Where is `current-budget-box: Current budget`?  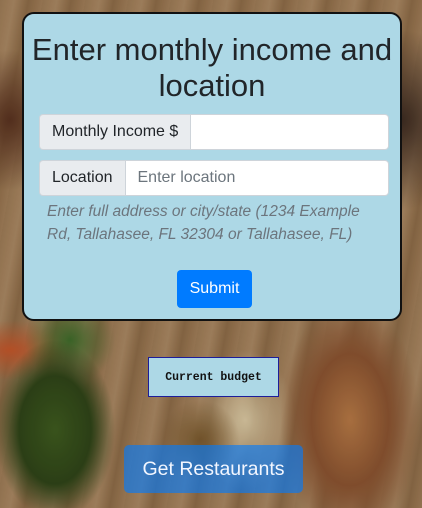 current-budget-box: Current budget is located at coordinates (213, 377).